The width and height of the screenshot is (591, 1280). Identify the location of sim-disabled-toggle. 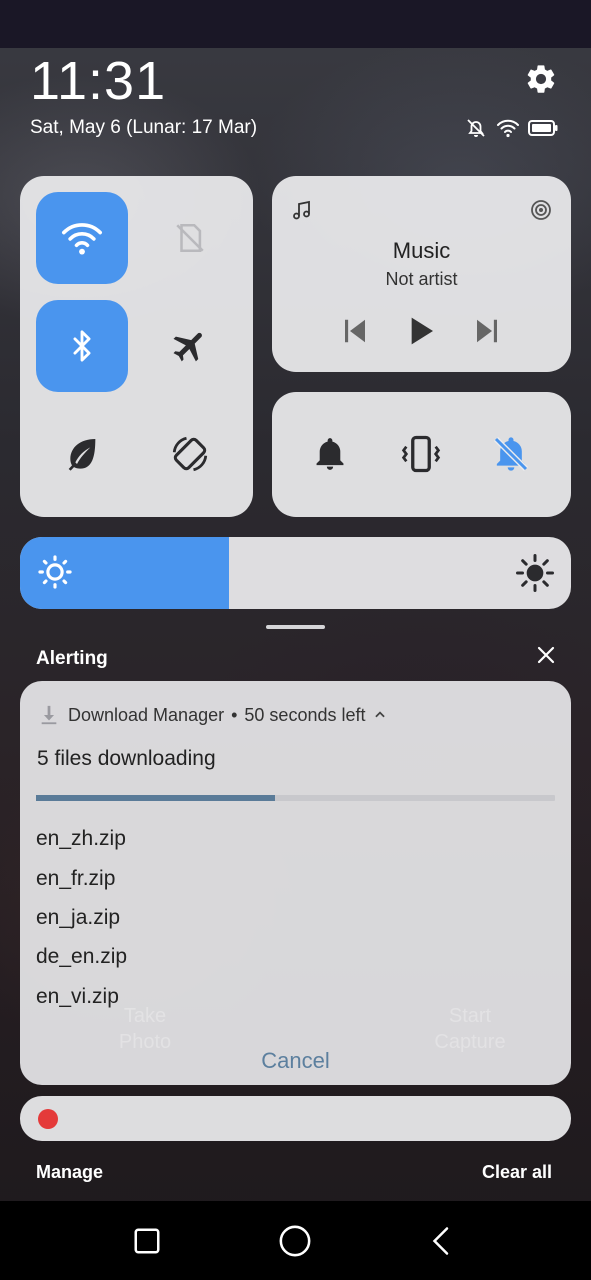
(190, 238).